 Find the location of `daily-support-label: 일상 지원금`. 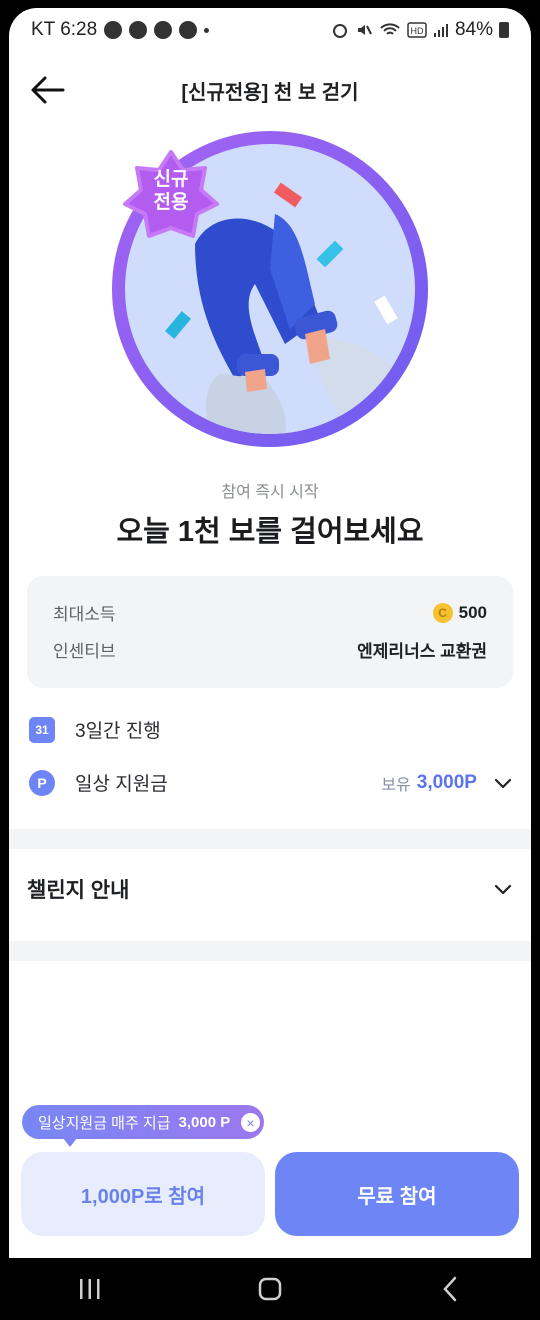

daily-support-label: 일상 지원금 is located at coordinates (121, 784).